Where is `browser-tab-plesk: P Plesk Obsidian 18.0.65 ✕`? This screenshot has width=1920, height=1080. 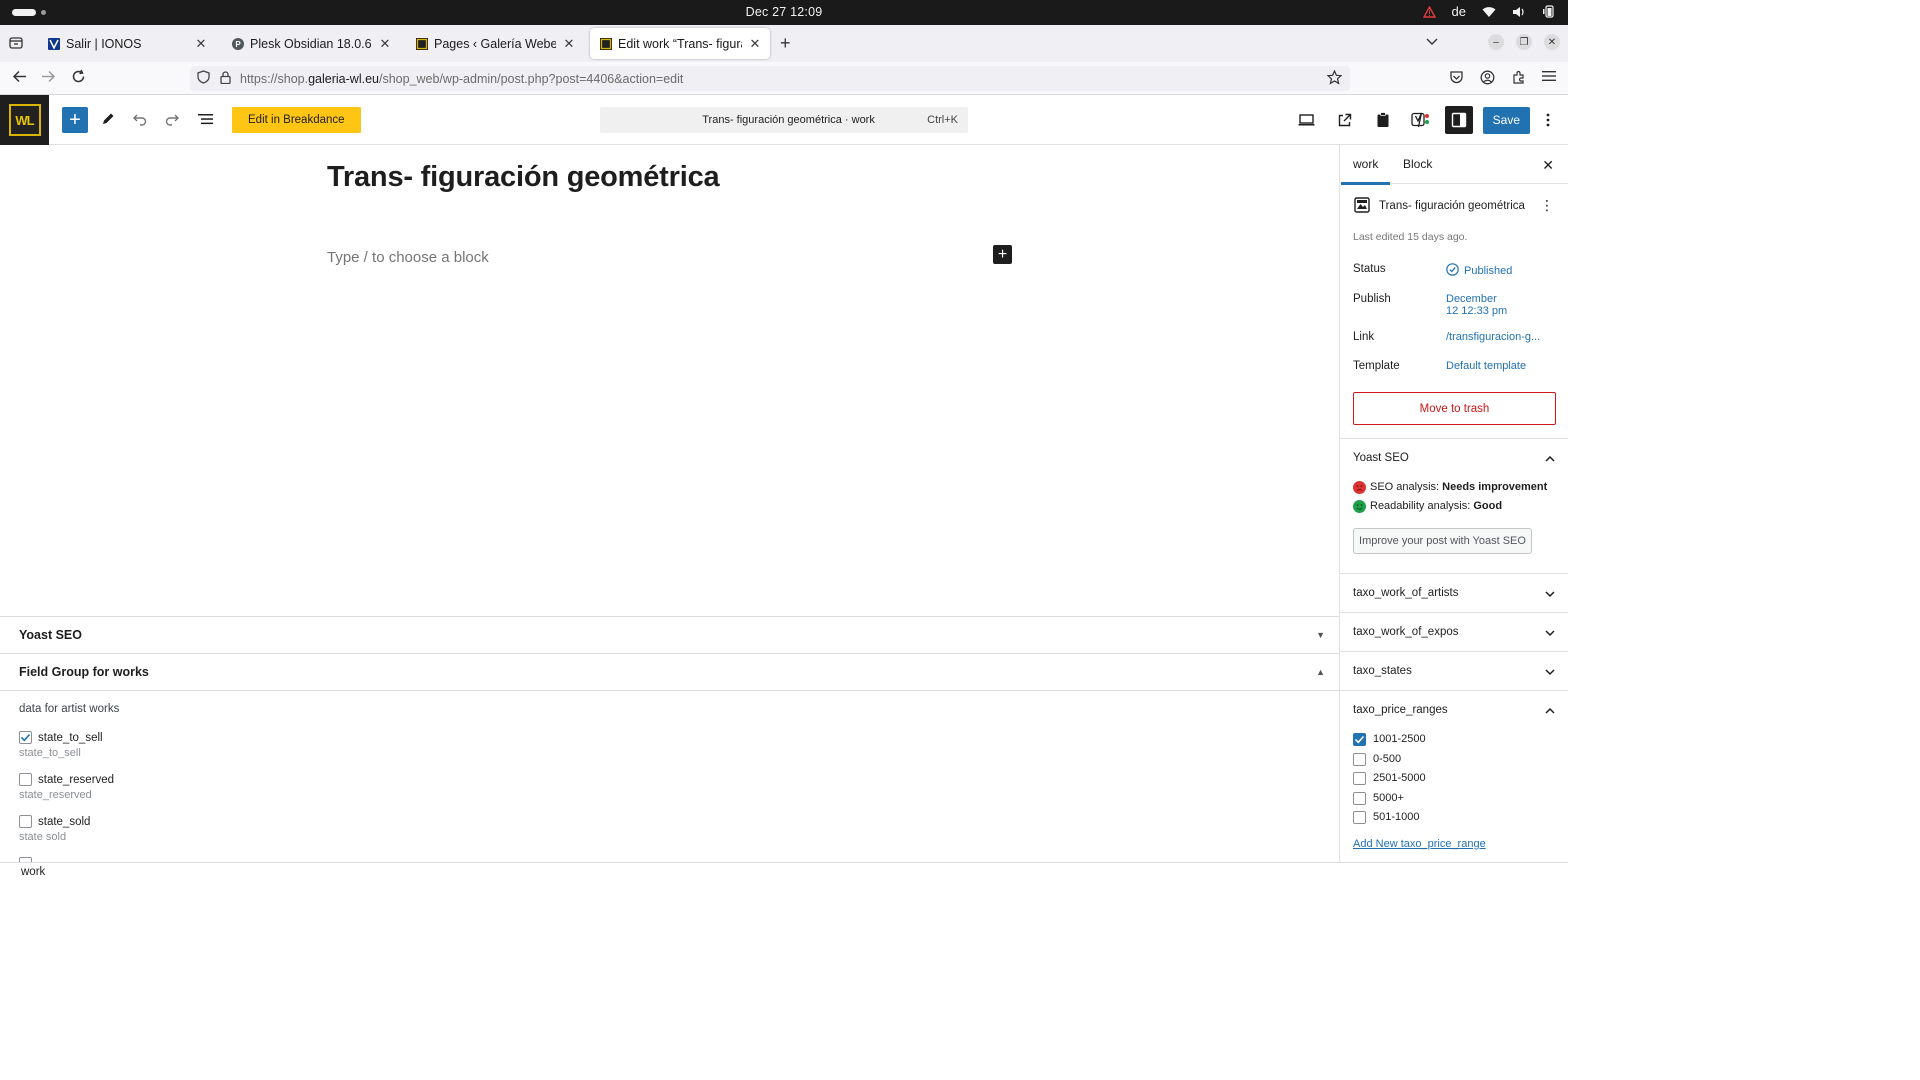 browser-tab-plesk: P Plesk Obsidian 18.0.65 ✕ is located at coordinates (311, 43).